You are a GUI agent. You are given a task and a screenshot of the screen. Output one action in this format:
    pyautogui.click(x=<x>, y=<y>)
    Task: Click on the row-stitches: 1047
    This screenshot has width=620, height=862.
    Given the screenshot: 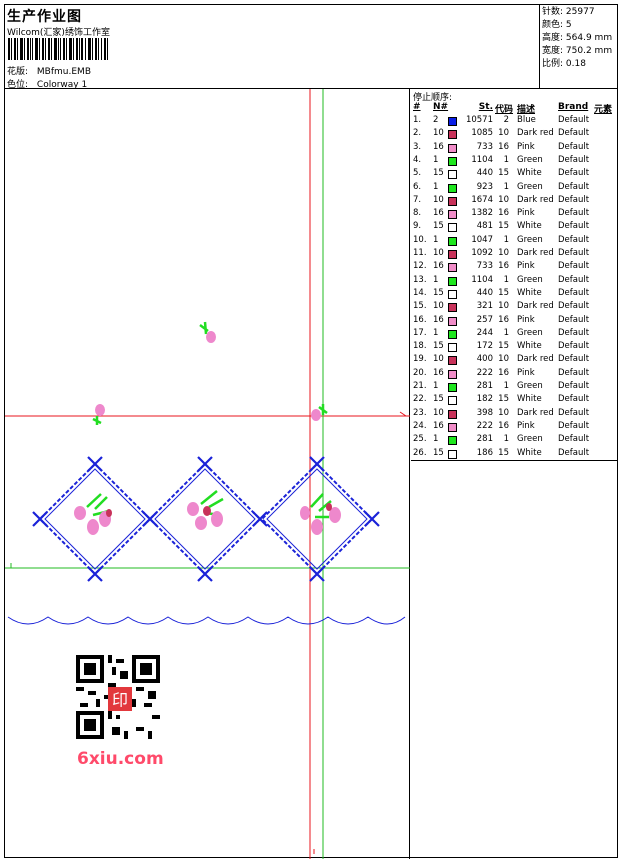 What is the action you would take?
    pyautogui.click(x=482, y=239)
    